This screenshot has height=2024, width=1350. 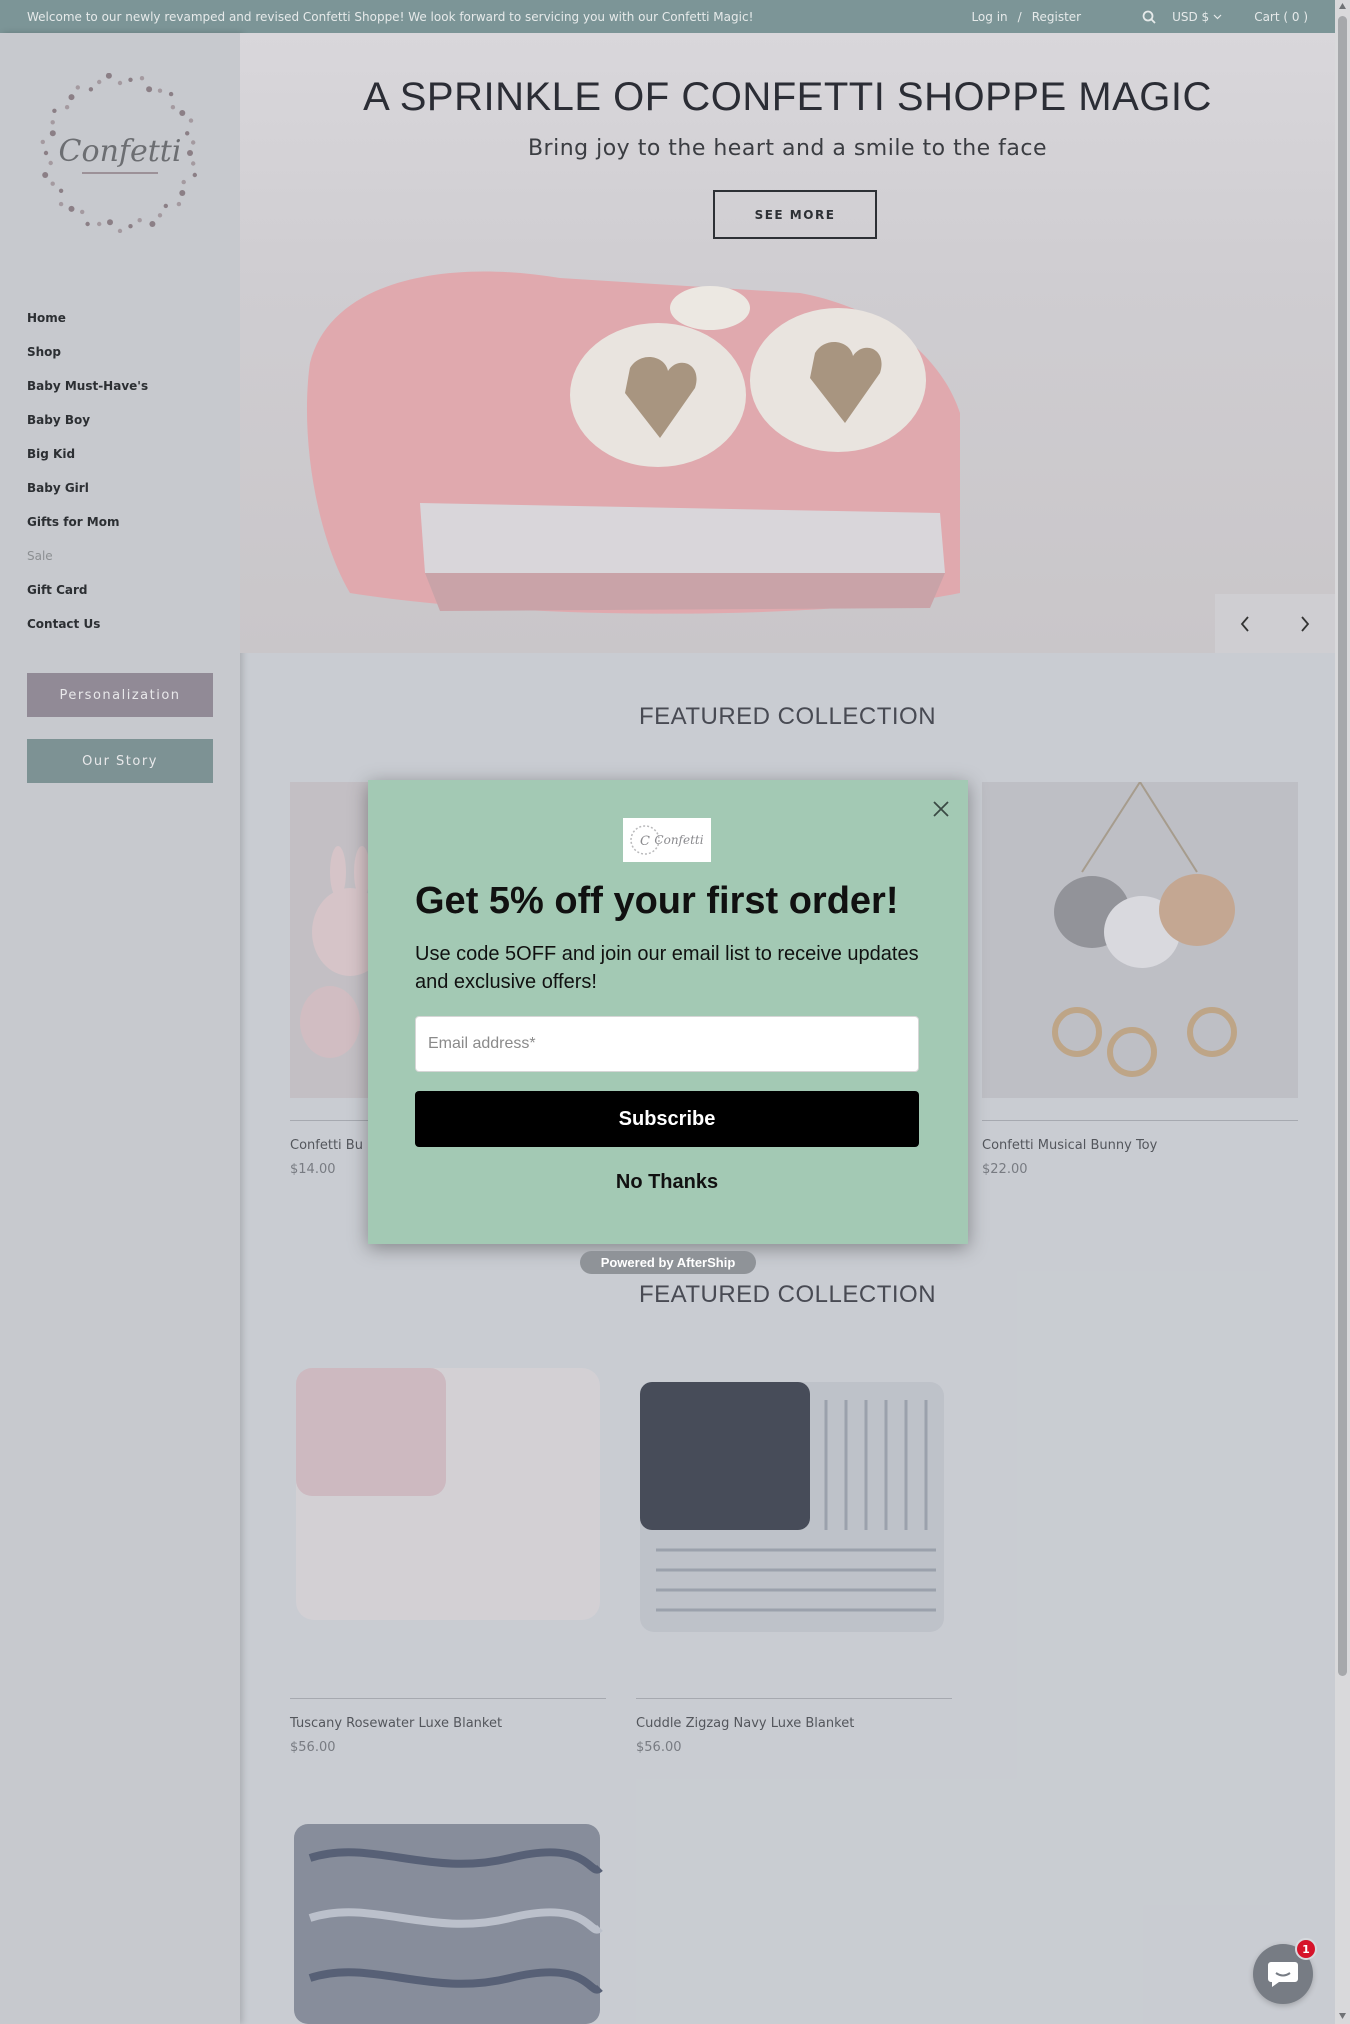 I want to click on sidebar-item-contact-us: Contact Us, so click(x=87, y=624).